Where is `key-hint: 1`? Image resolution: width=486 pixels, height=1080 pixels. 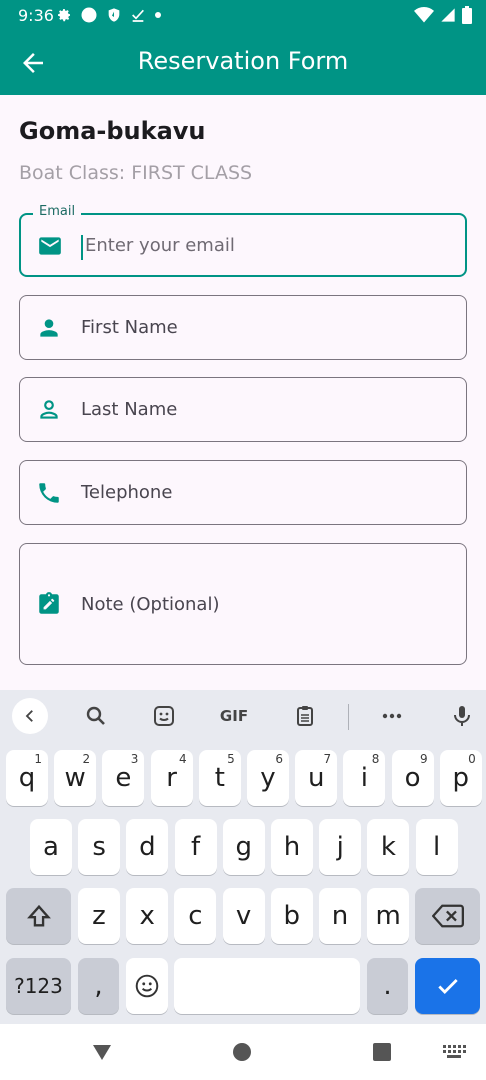
key-hint: 1 is located at coordinates (38, 759).